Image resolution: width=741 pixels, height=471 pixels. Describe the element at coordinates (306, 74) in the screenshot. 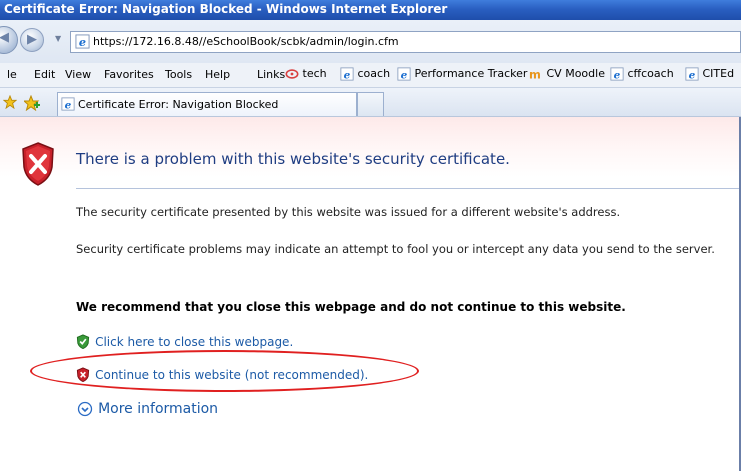

I see `link-tech: tech` at that location.